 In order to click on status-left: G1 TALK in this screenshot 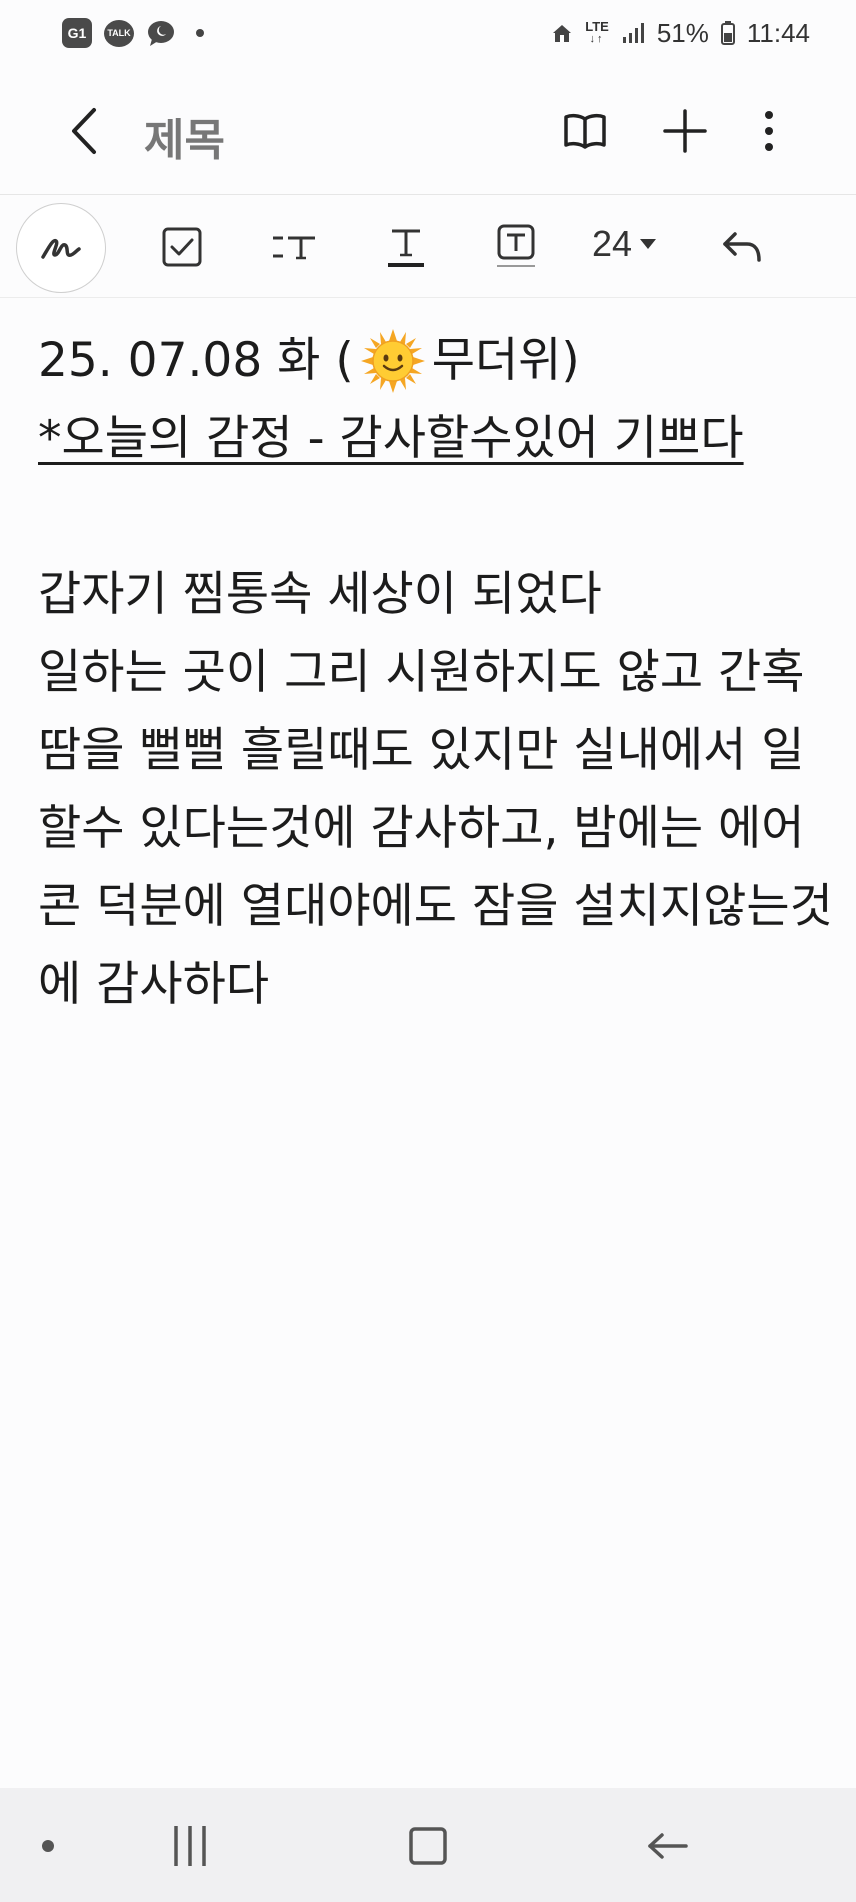, I will do `click(133, 33)`.